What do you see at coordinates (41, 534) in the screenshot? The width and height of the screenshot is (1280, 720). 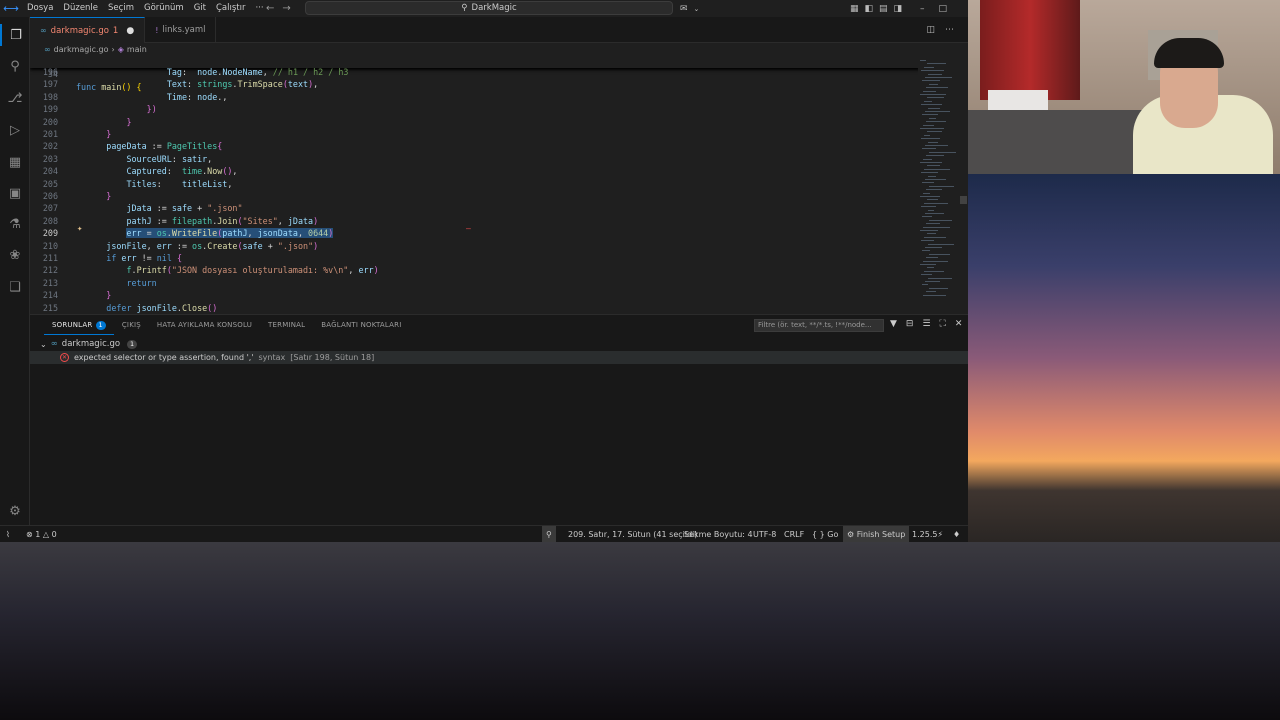 I see `problems-status: ⊗ 1 △ 0` at bounding box center [41, 534].